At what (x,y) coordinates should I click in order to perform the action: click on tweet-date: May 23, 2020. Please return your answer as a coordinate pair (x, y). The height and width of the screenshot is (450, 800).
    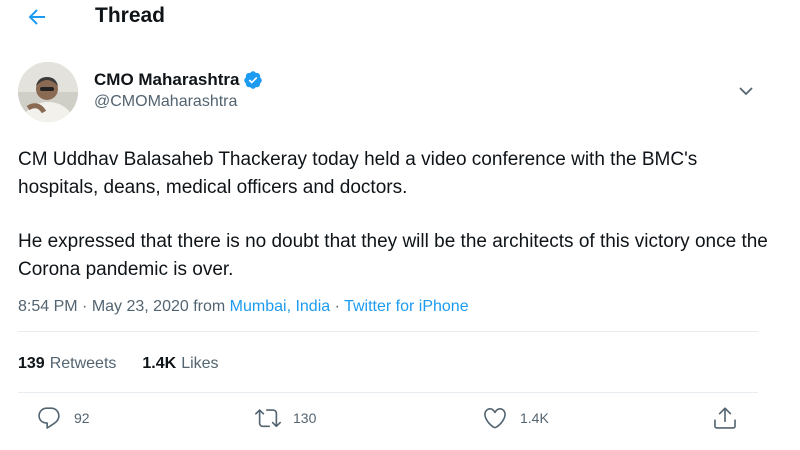
    Looking at the image, I should click on (140, 306).